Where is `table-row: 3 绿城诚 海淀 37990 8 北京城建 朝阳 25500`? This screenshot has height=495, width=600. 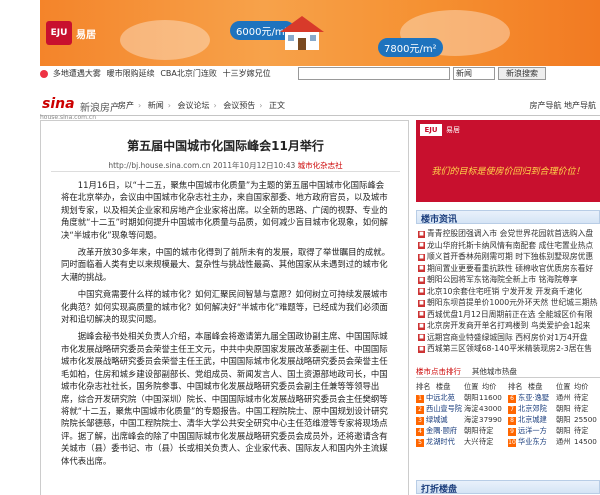 table-row: 3 绿城诚 海淀 37990 8 北京城建 朝阳 25500 is located at coordinates (508, 420).